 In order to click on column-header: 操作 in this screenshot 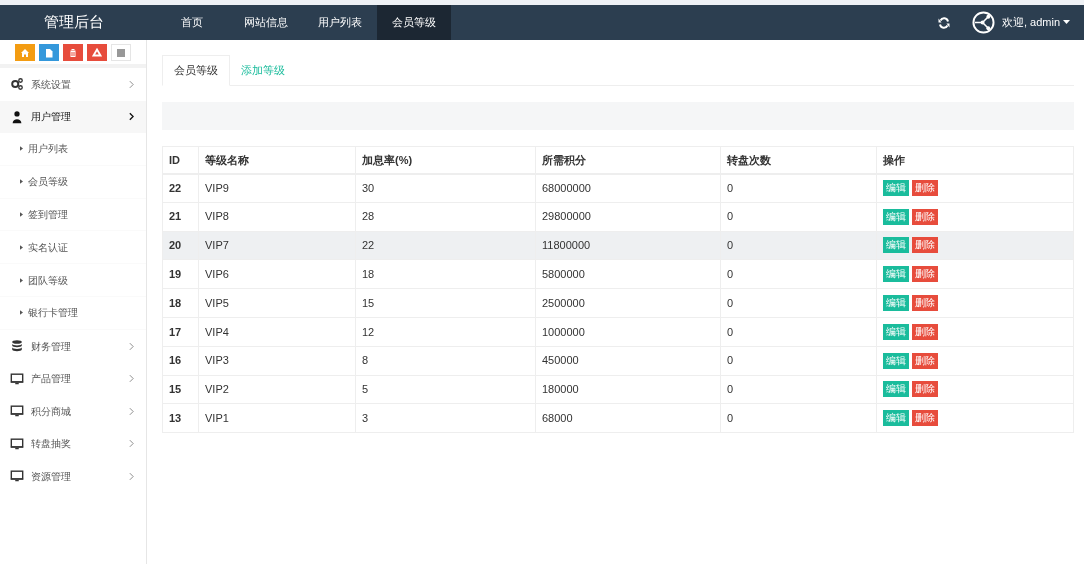, I will do `click(975, 160)`.